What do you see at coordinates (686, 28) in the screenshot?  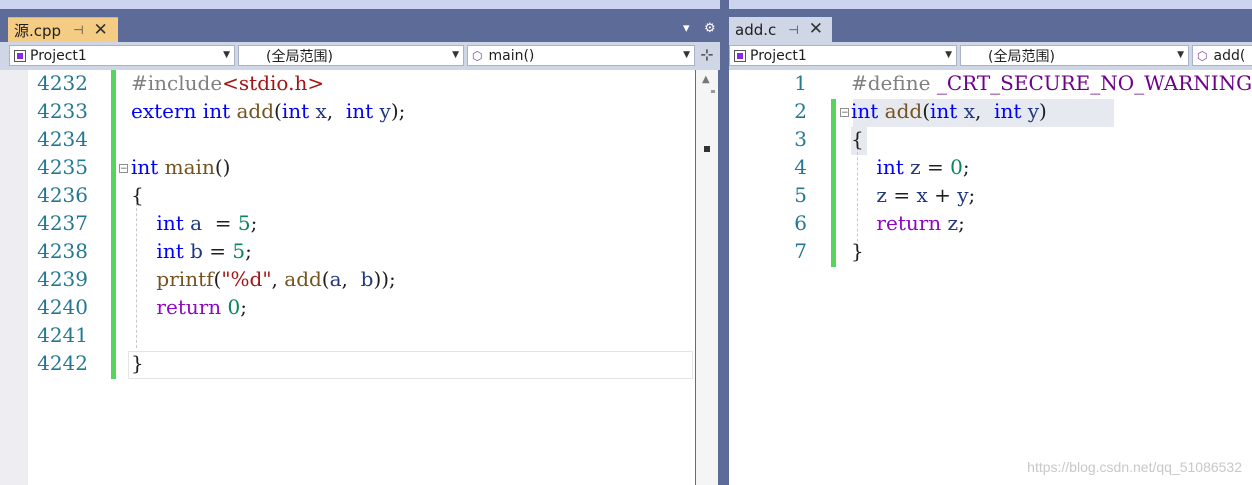 I see `tab-dropdown-icon: ▾` at bounding box center [686, 28].